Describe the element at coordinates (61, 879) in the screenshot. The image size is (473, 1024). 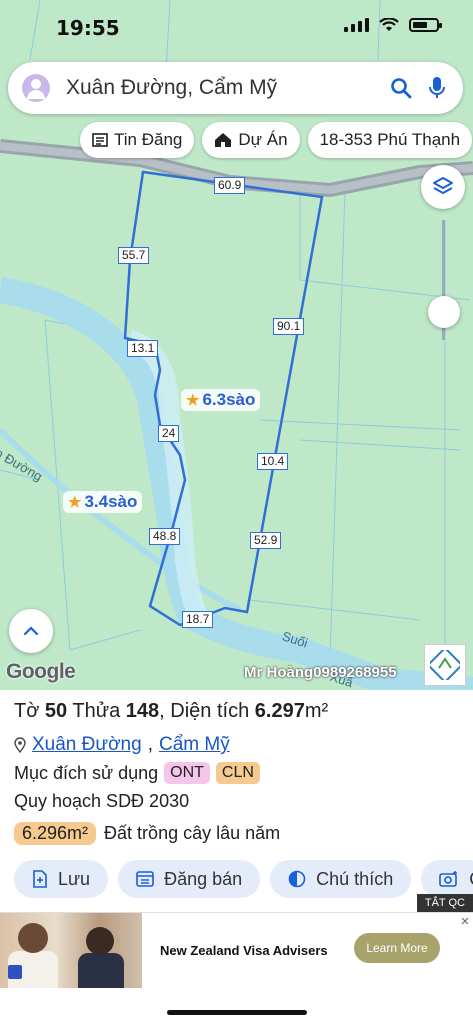
I see `save-button: Lưu` at that location.